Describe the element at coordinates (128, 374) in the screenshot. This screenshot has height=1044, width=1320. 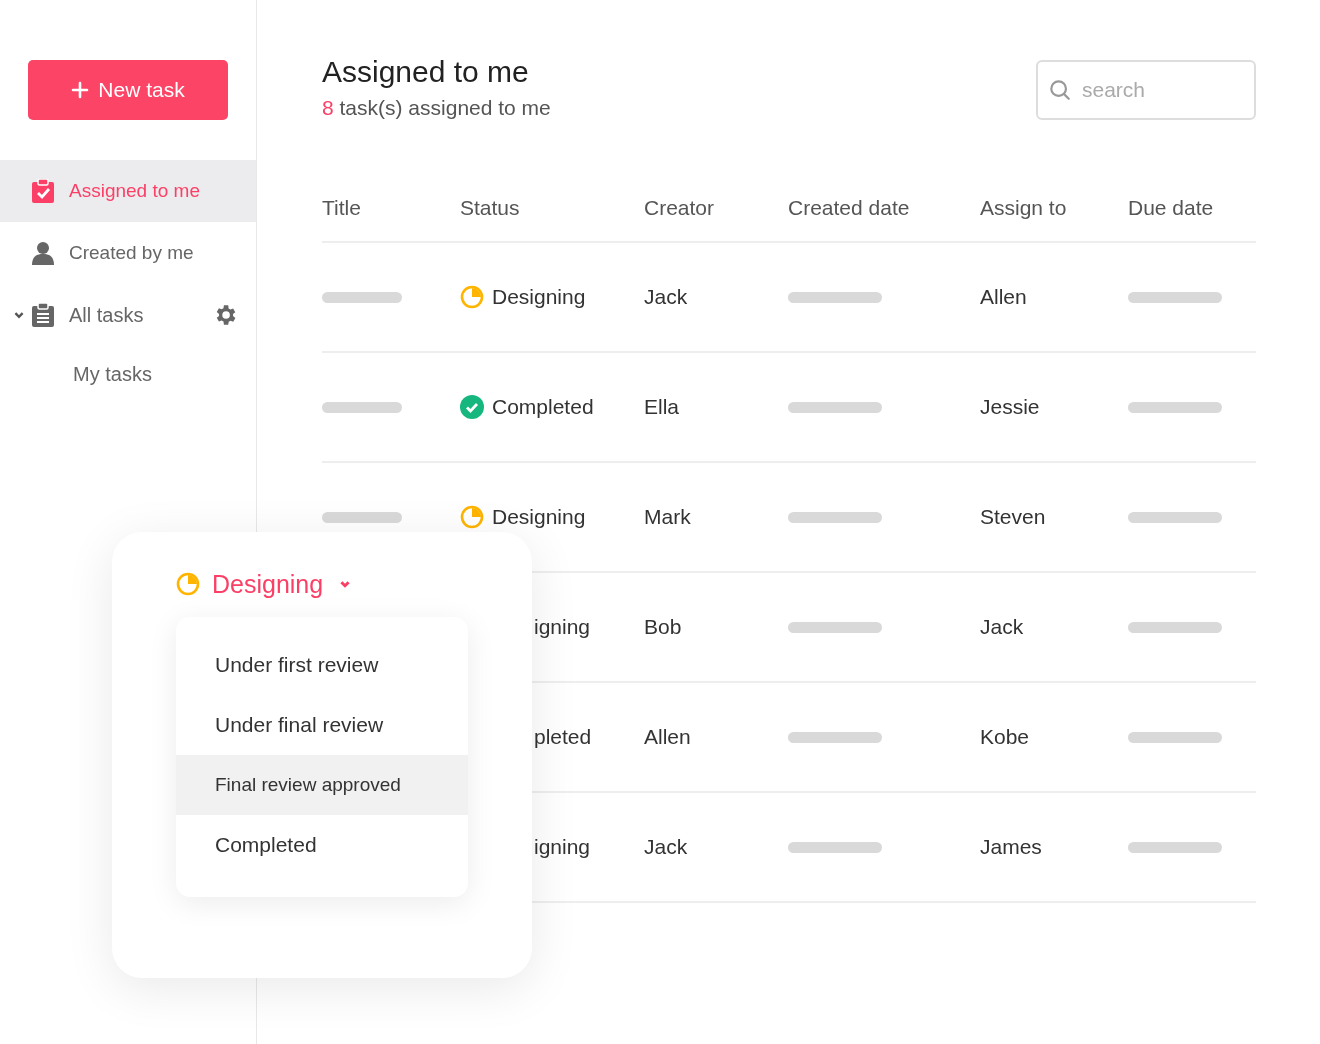
I see `sidebar-subitem: My tasks` at that location.